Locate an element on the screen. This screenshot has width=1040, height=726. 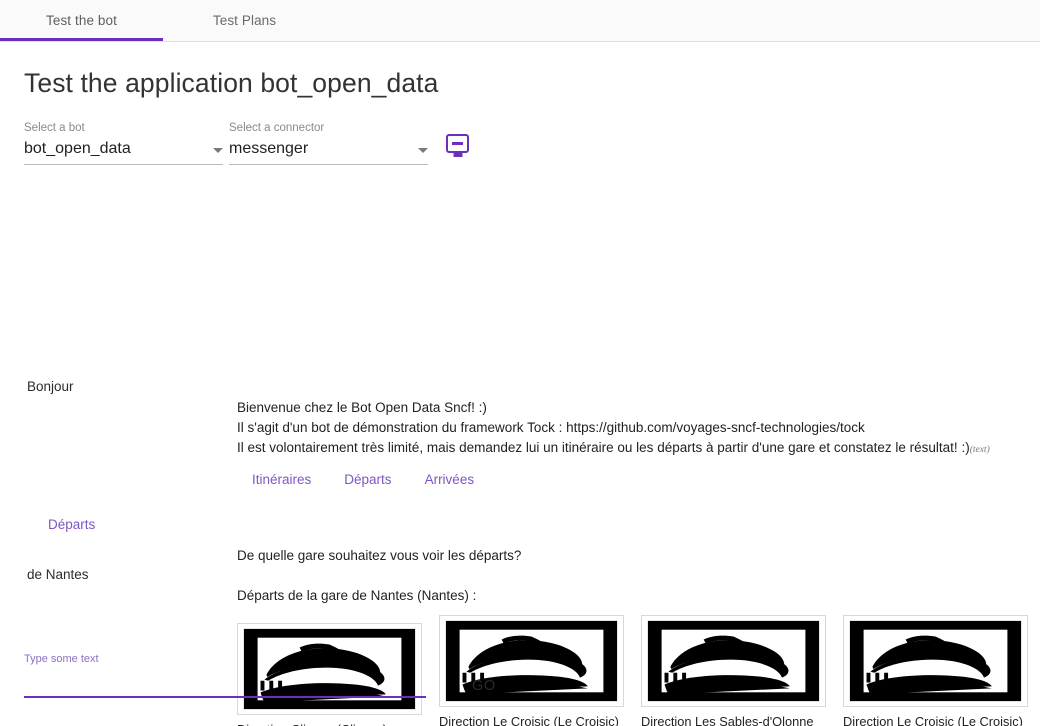
text-input-label: Type some text is located at coordinates (61, 659).